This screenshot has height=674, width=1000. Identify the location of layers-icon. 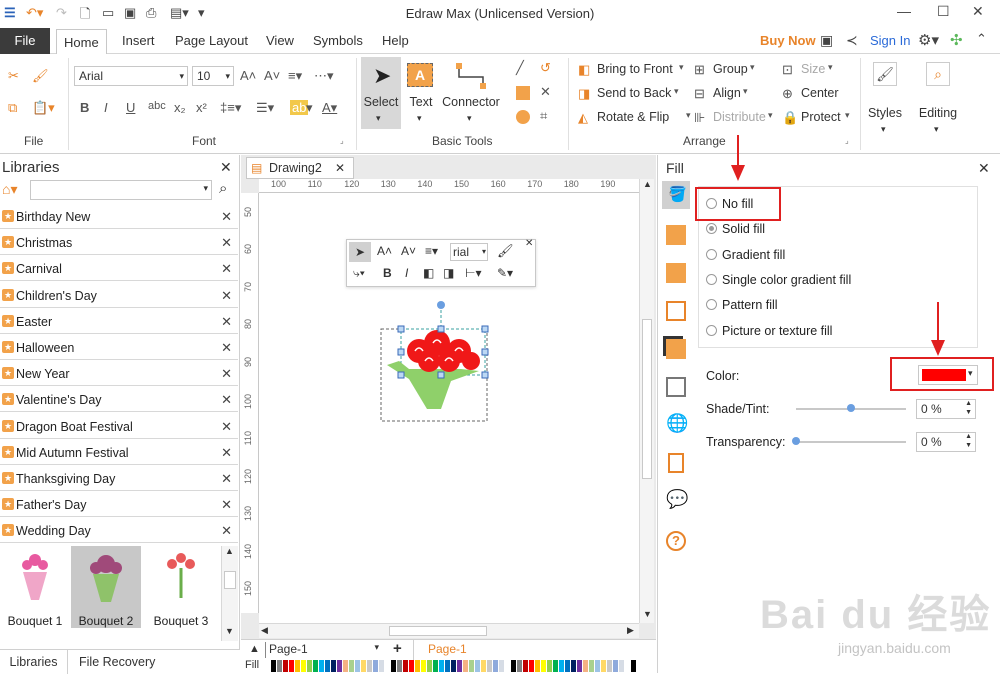
(676, 349).